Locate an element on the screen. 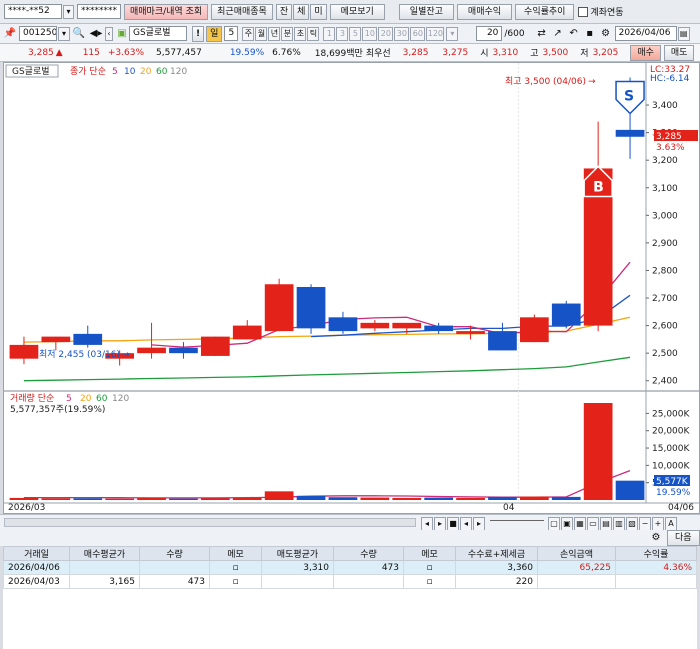 The width and height of the screenshot is (700, 649). view-two-icon: ▤ is located at coordinates (606, 524).